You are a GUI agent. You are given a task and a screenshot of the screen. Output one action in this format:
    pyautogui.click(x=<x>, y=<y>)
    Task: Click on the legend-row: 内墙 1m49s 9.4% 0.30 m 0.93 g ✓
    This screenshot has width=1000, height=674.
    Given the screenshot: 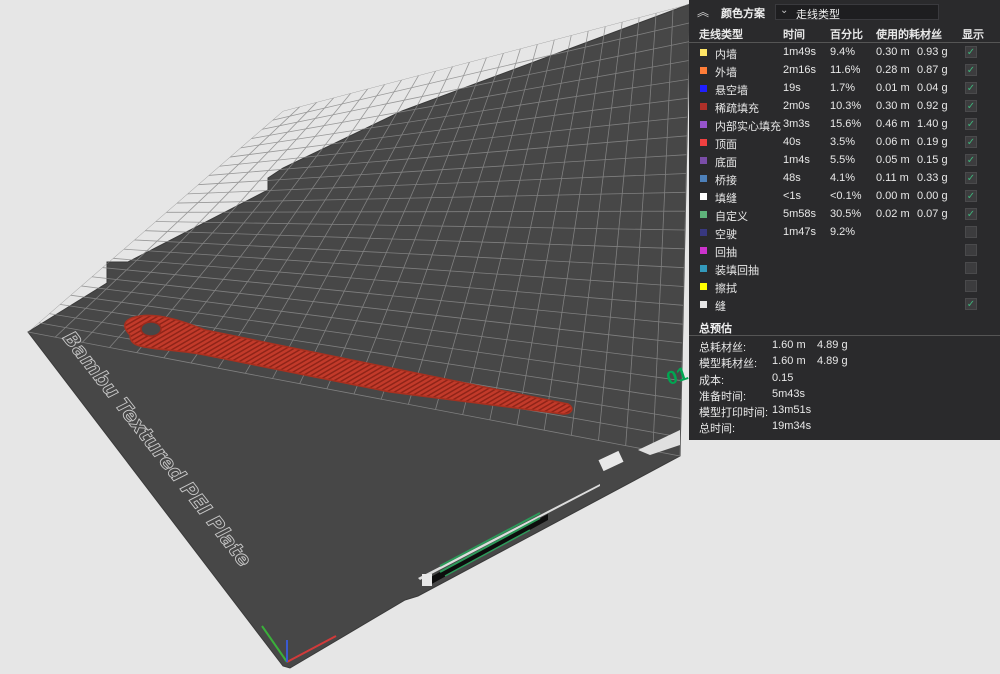 What is the action you would take?
    pyautogui.click(x=844, y=53)
    